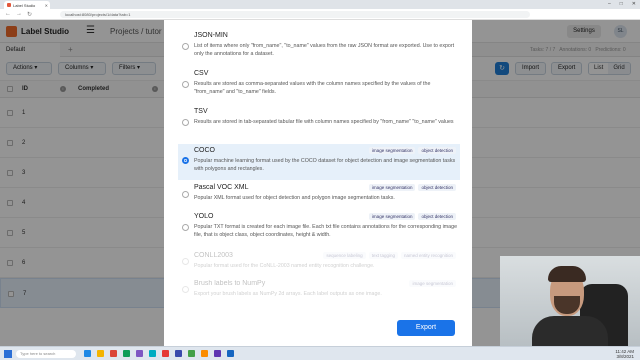 This screenshot has width=640, height=360. What do you see at coordinates (113, 353) in the screenshot?
I see `browser-icon` at bounding box center [113, 353].